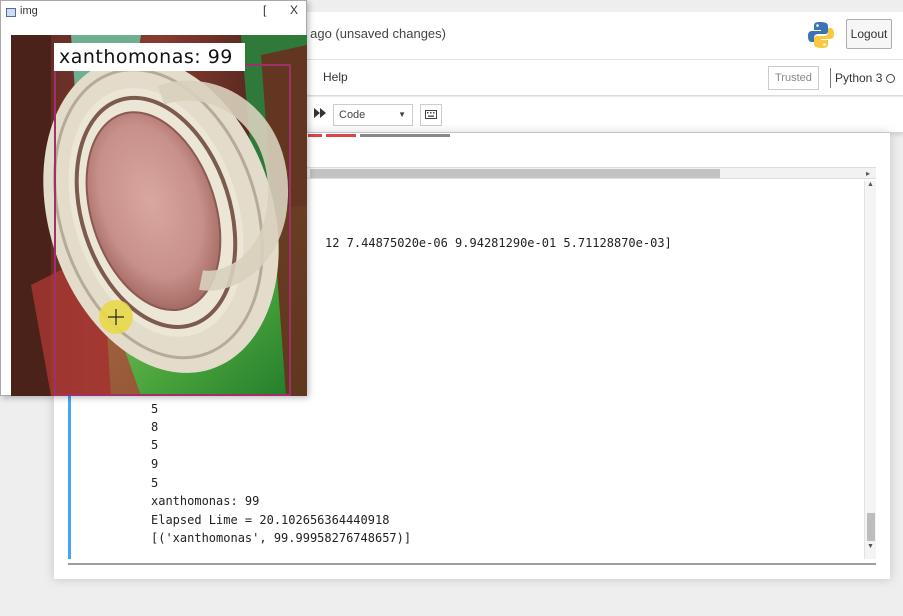  I want to click on minimize-button: [, so click(264, 10).